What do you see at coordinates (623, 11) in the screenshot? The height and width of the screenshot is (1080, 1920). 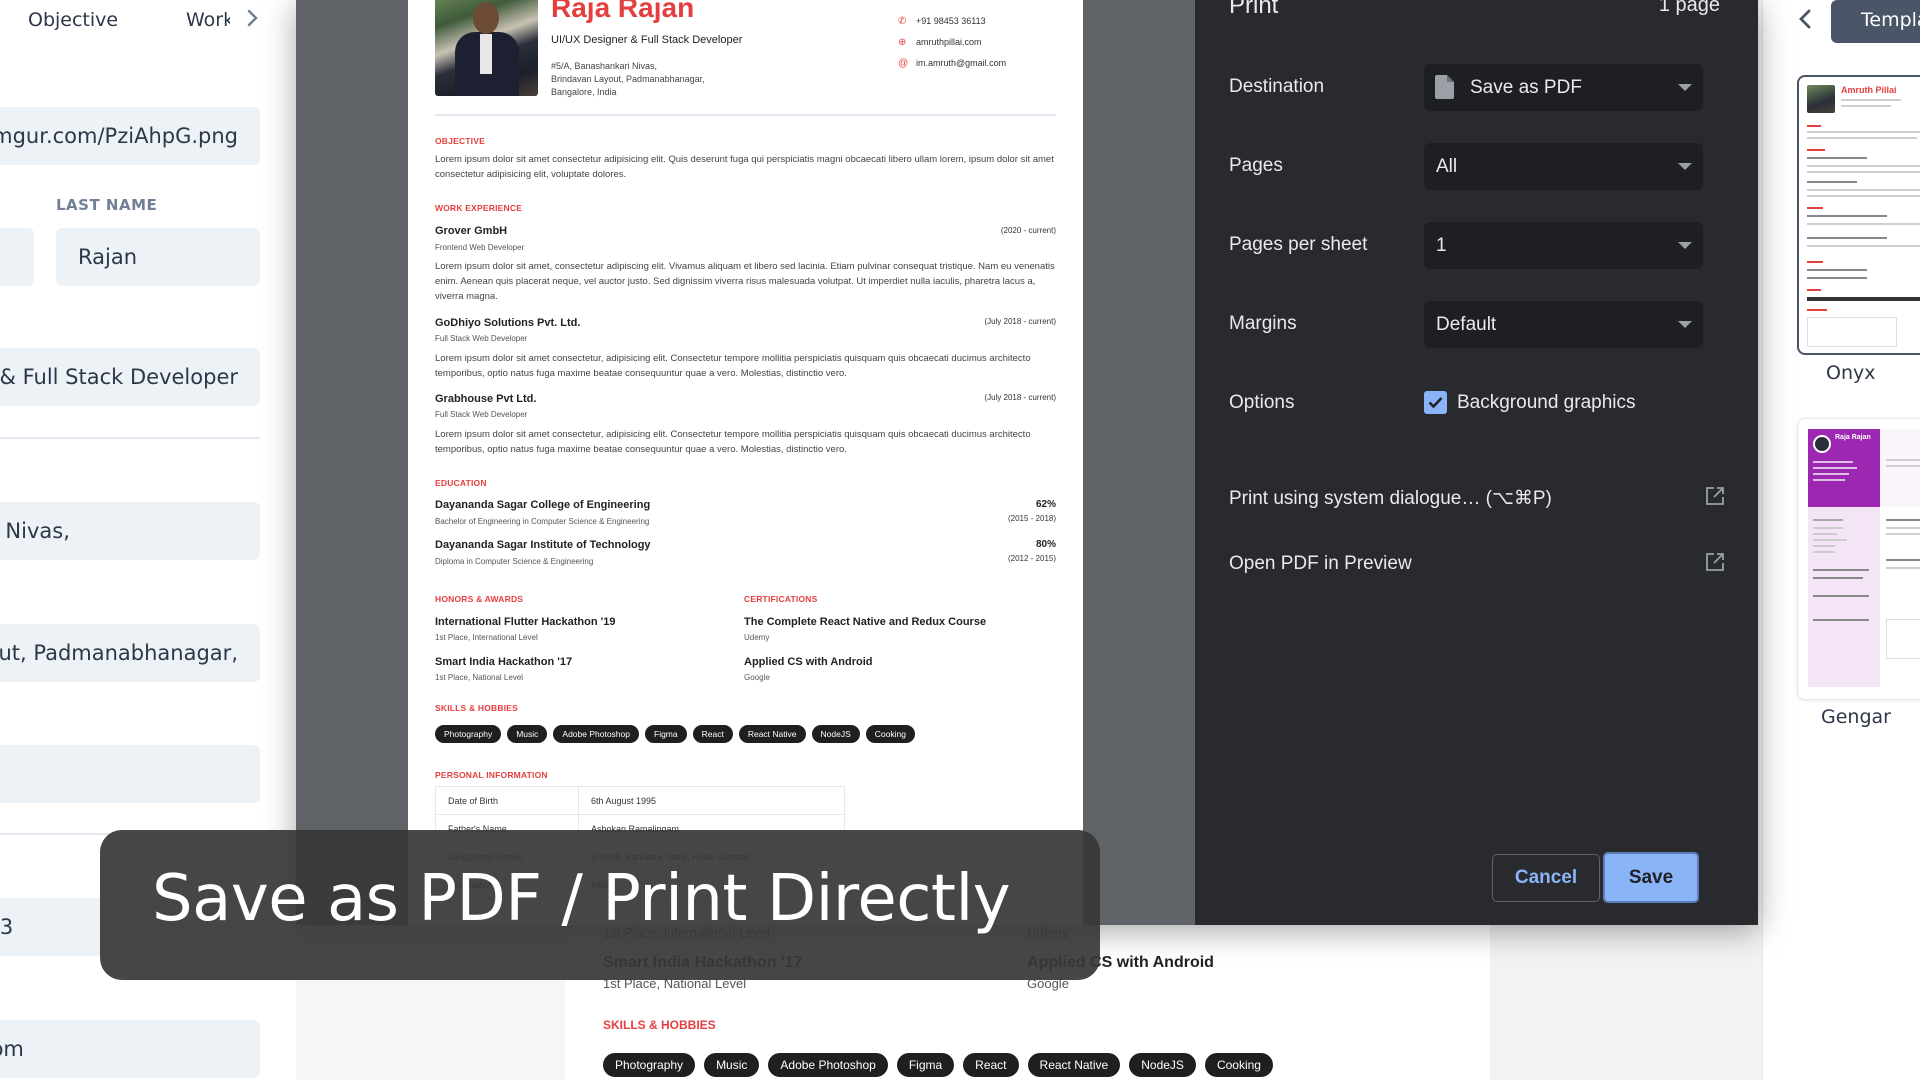 I see `resume-name: Raja Rajan` at bounding box center [623, 11].